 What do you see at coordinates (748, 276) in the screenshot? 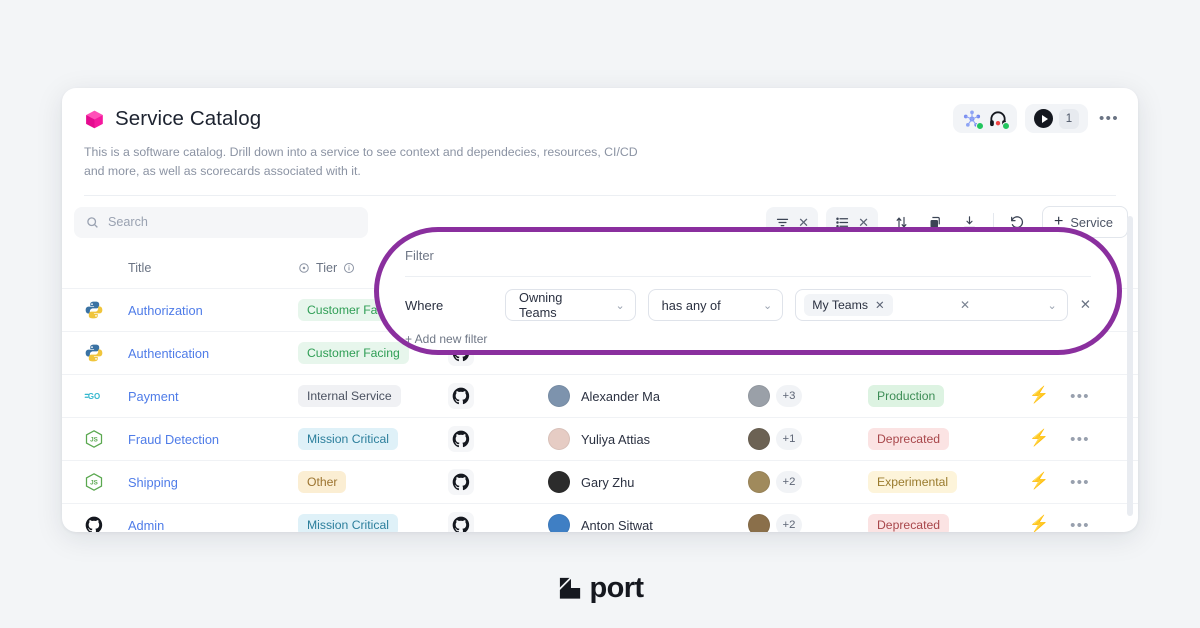
I see `filter-divider` at bounding box center [748, 276].